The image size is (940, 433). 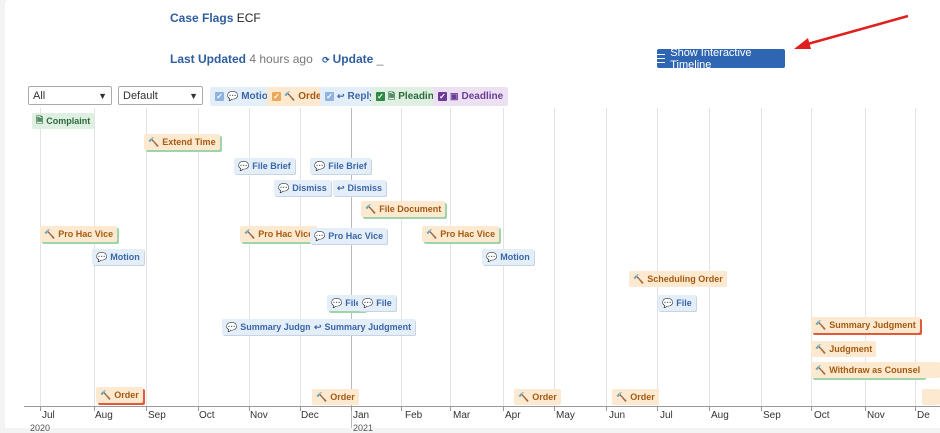 What do you see at coordinates (565, 415) in the screenshot?
I see `month-label: May` at bounding box center [565, 415].